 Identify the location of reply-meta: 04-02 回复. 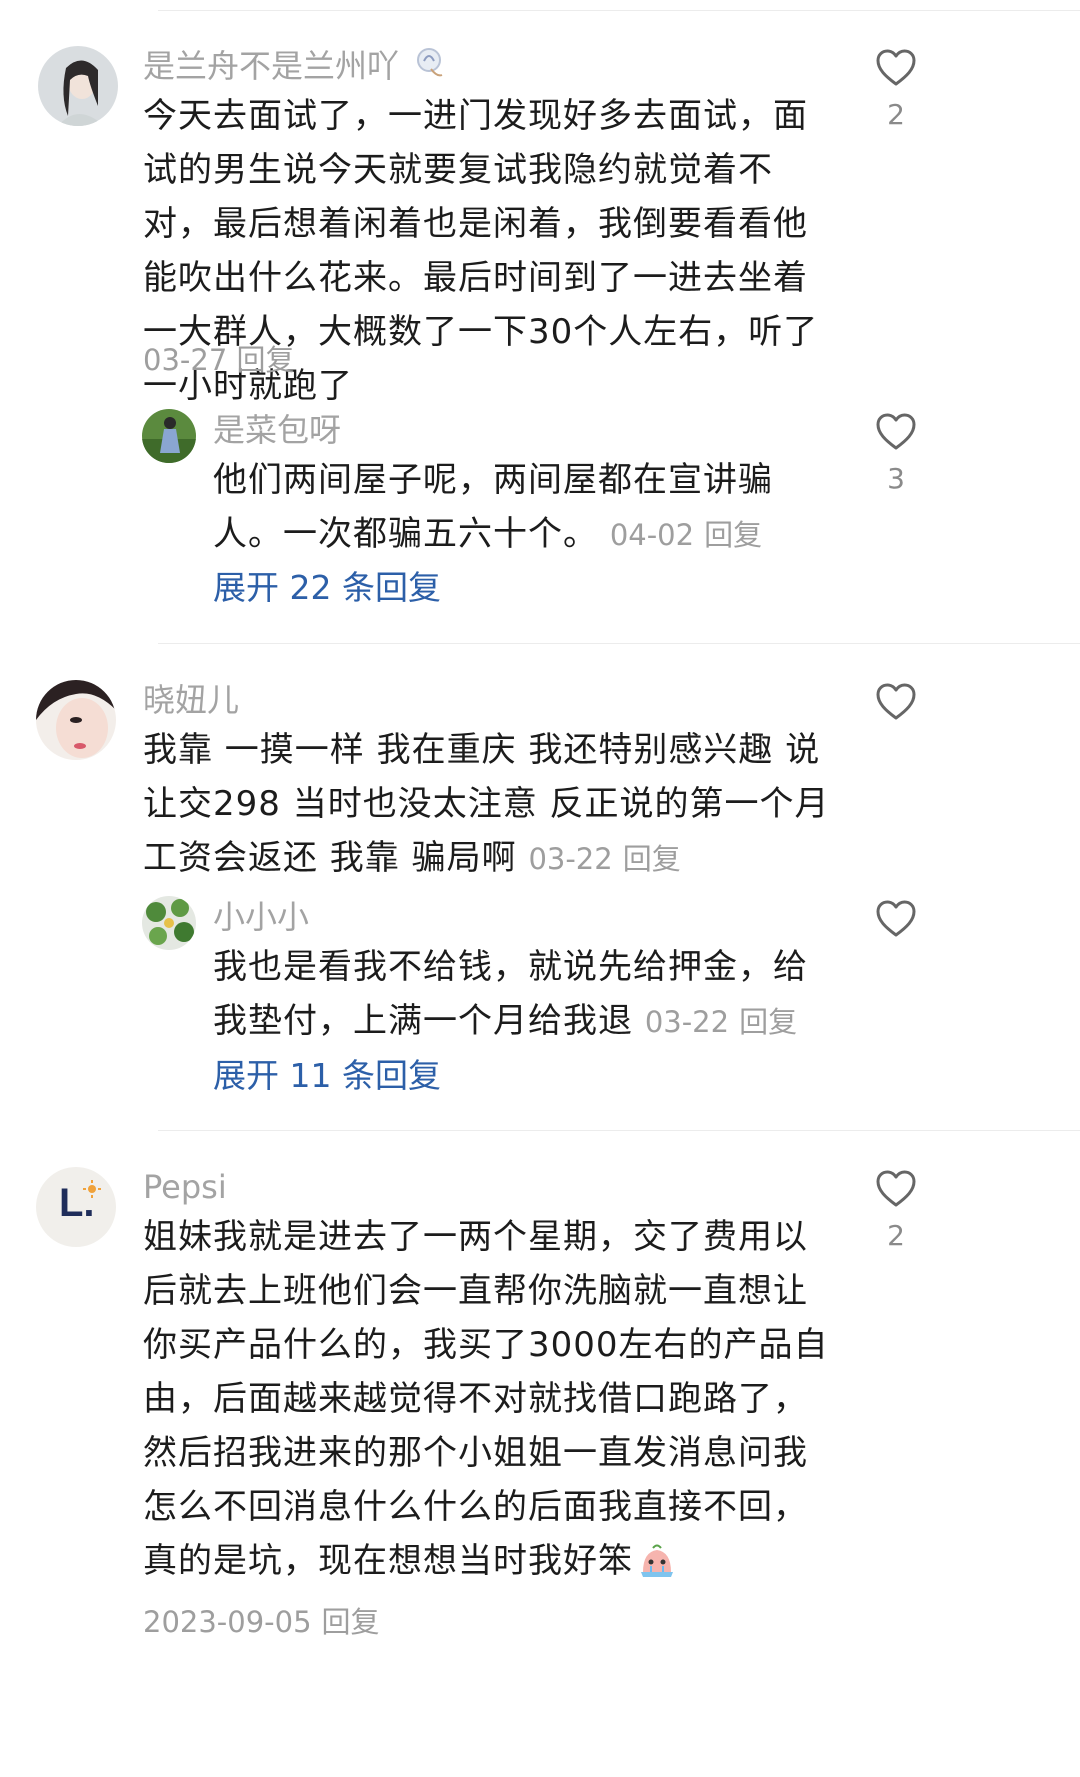
(686, 535).